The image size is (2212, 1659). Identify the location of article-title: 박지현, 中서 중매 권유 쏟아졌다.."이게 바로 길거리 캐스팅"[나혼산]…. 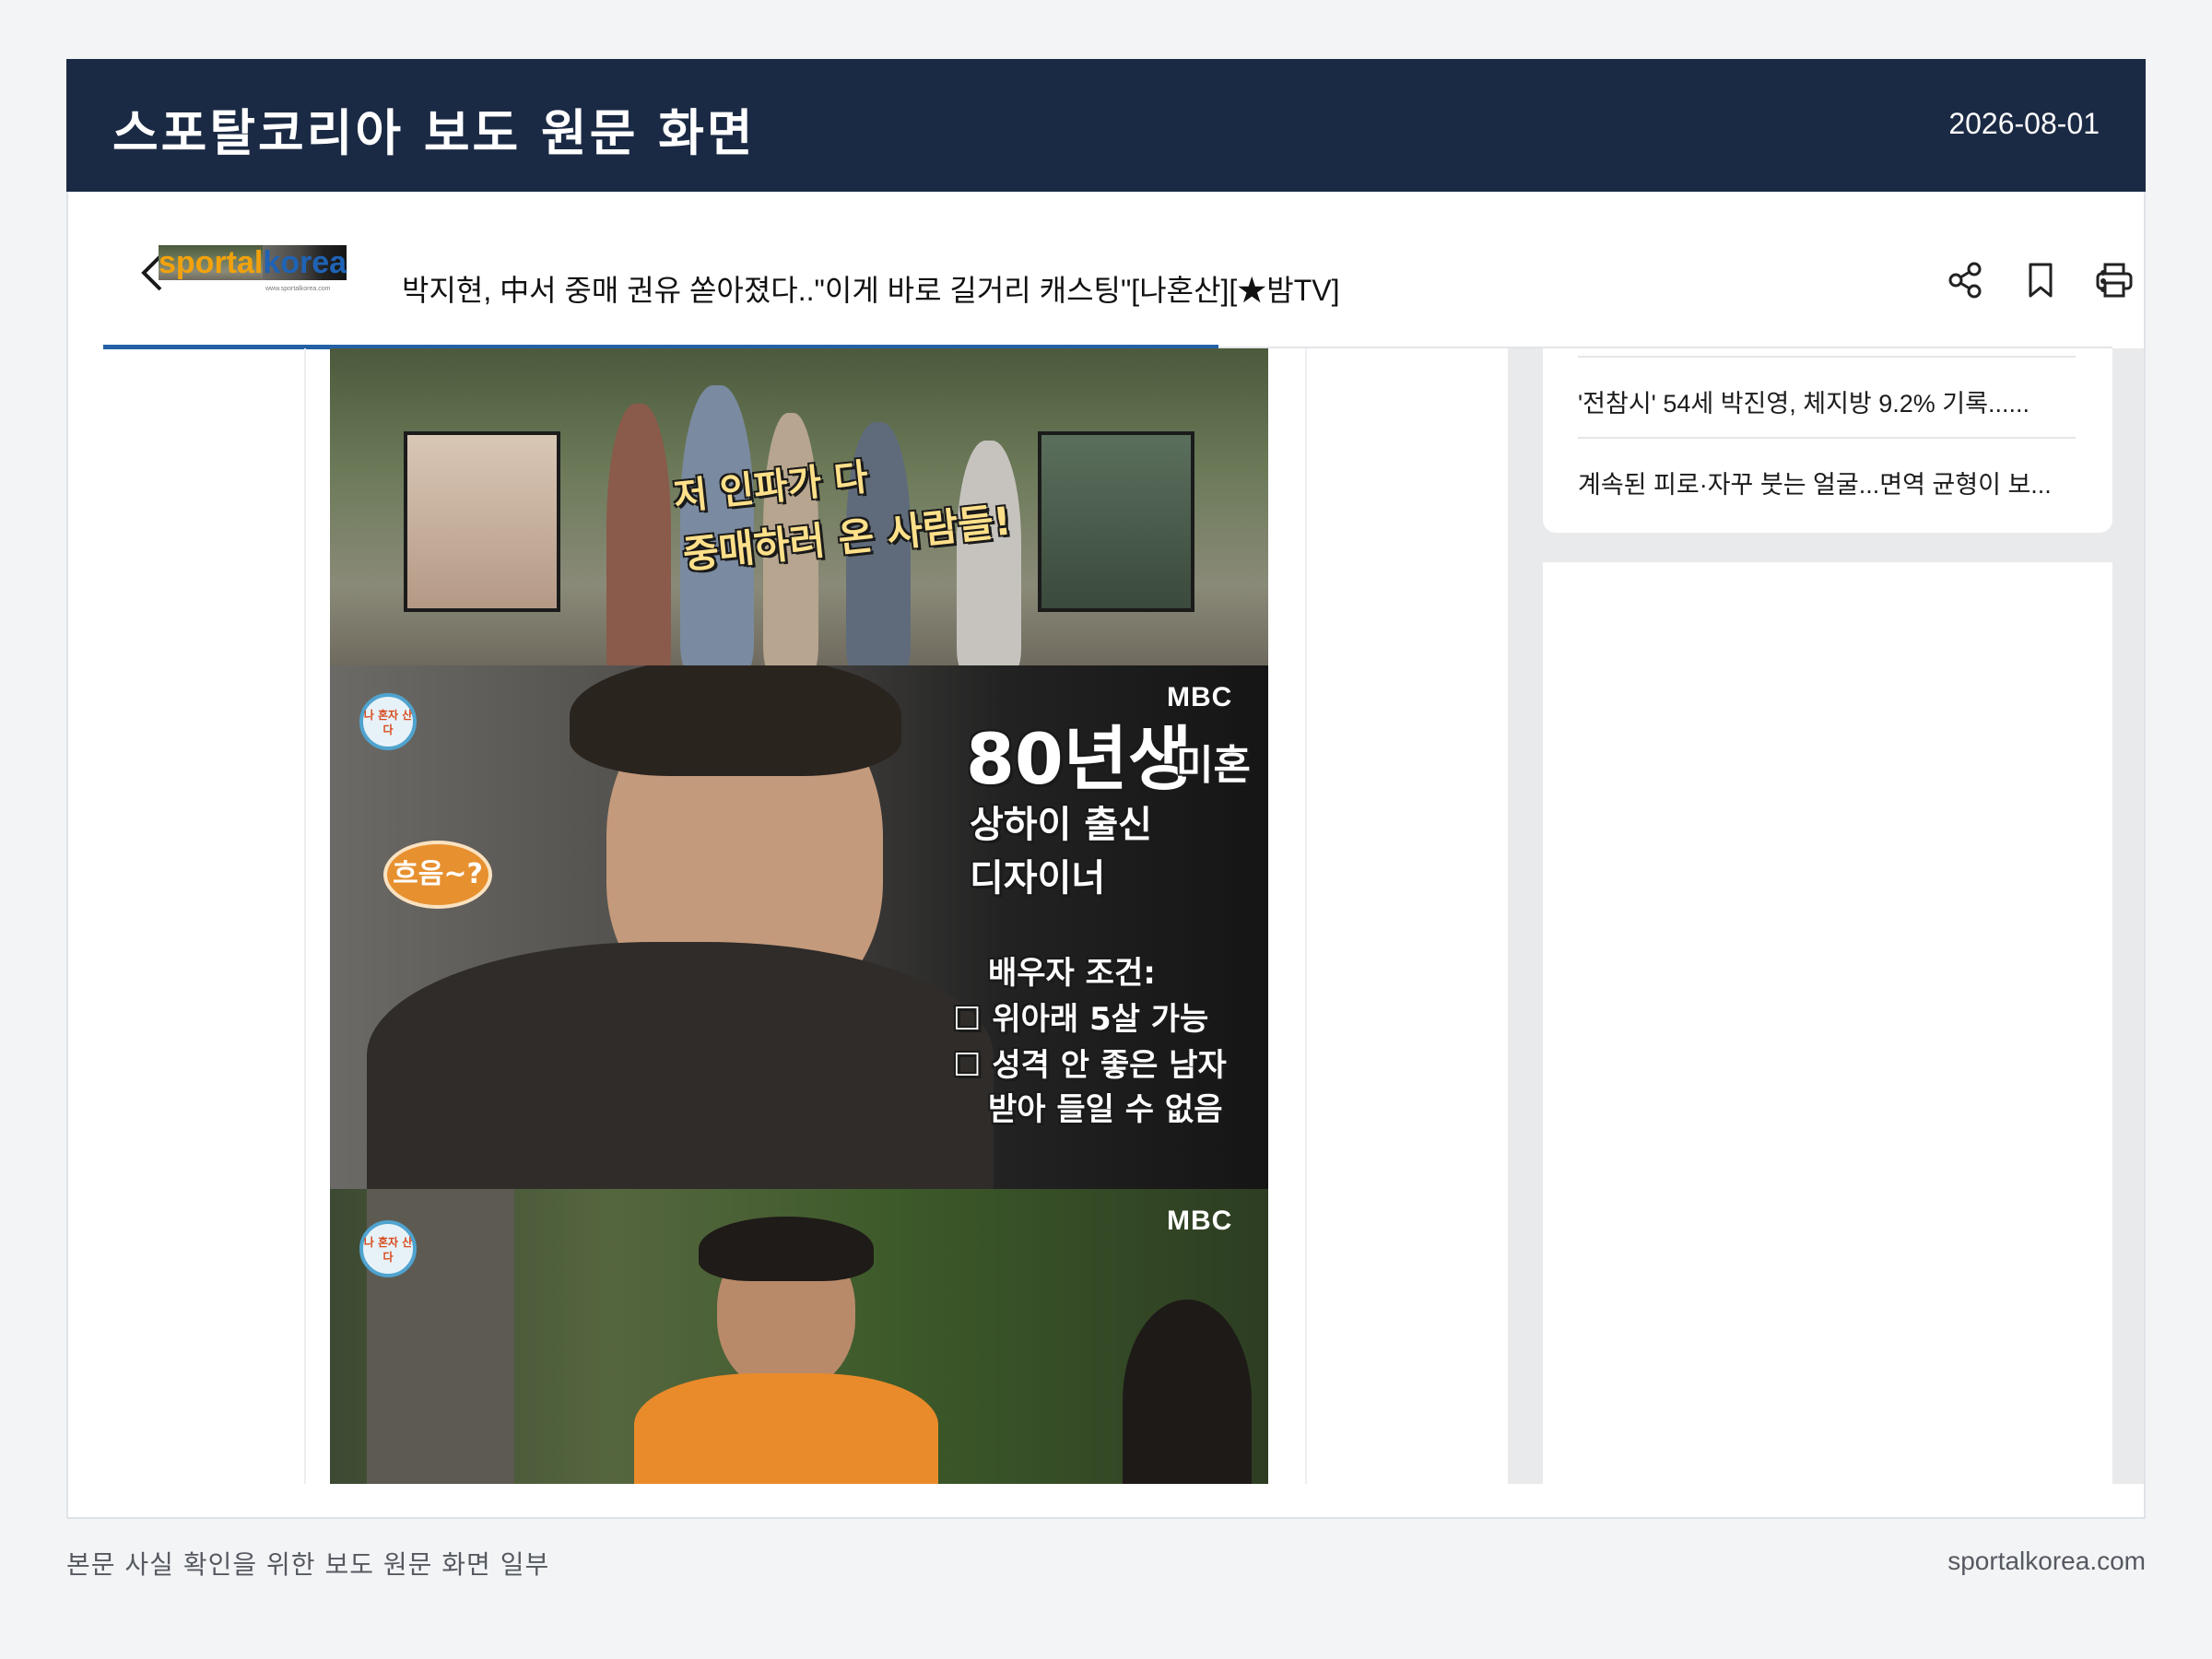
(871, 290).